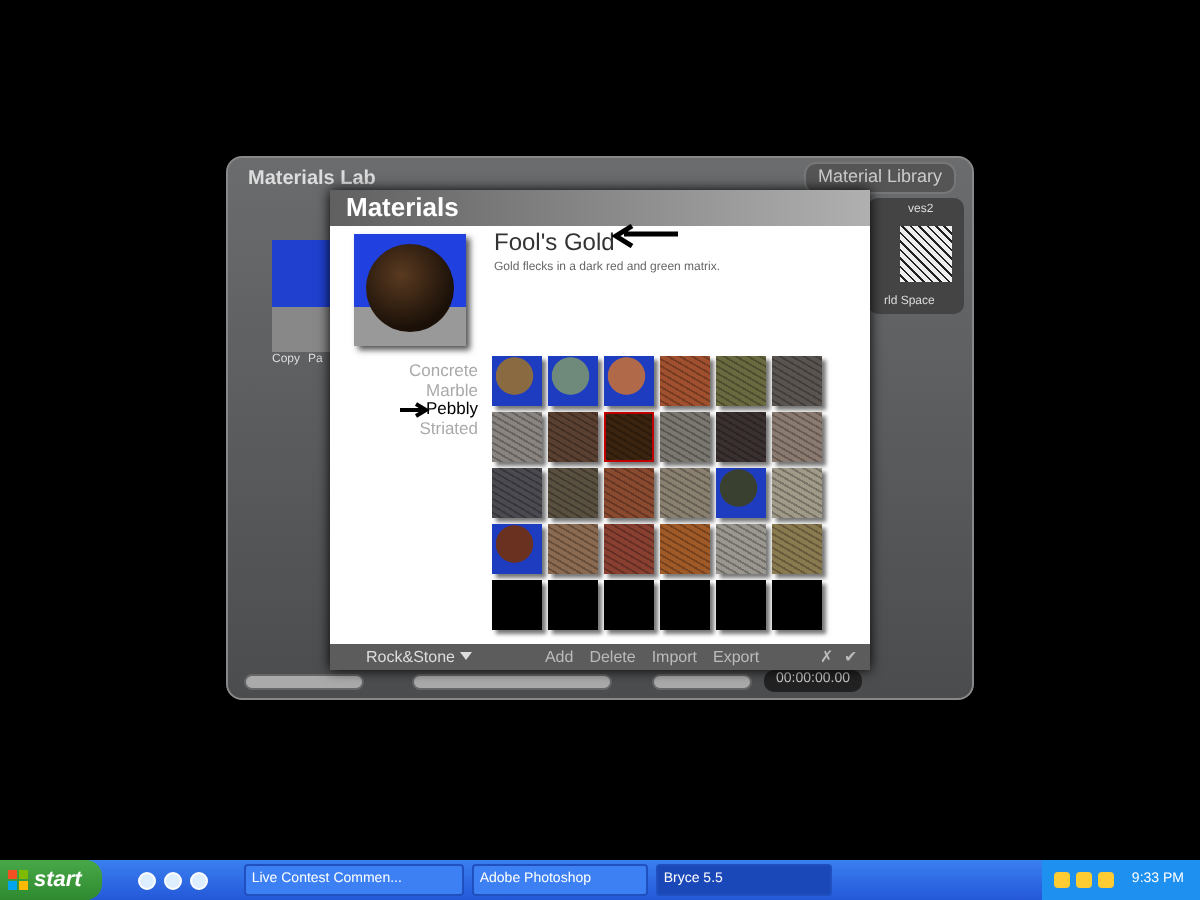  Describe the element at coordinates (600, 208) in the screenshot. I see `panel-title: Materials` at that location.